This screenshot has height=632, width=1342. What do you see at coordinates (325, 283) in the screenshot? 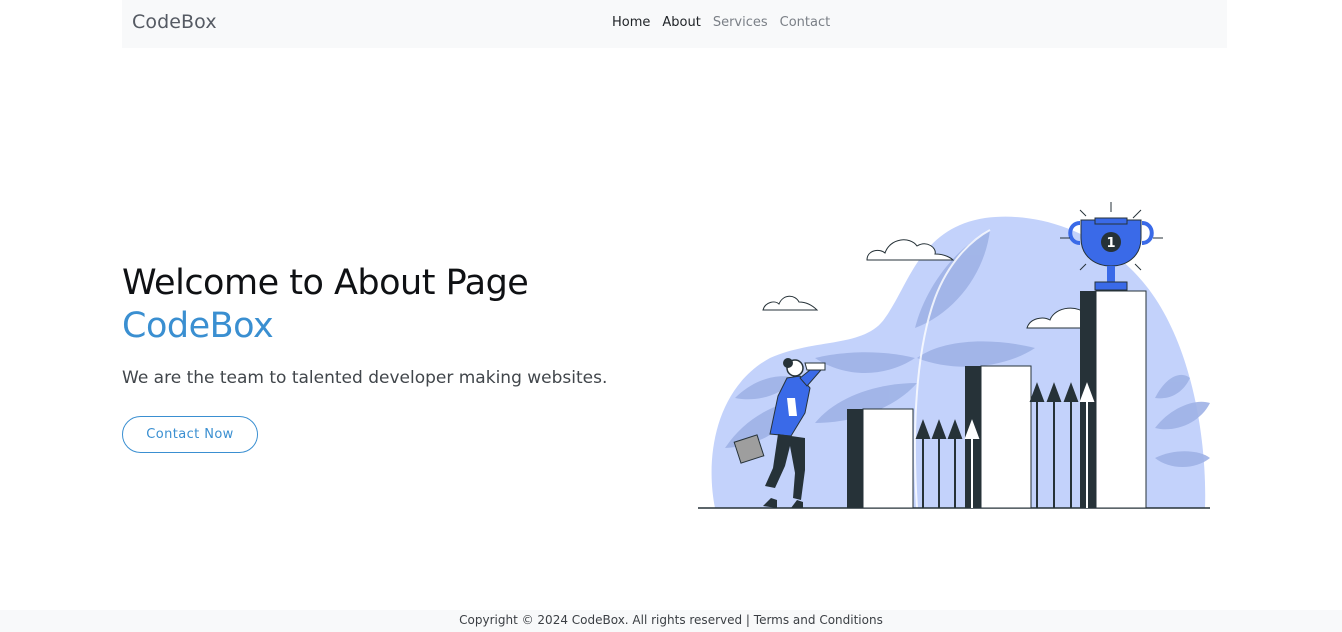
I see `hero-title-text: Welcome to About Page` at bounding box center [325, 283].